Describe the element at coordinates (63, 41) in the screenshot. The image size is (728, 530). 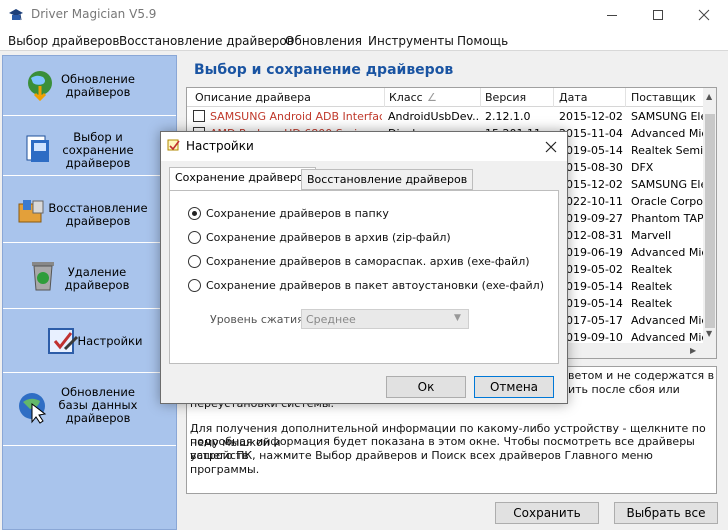
I see `menu-select-drivers: Выбор драйверов` at that location.